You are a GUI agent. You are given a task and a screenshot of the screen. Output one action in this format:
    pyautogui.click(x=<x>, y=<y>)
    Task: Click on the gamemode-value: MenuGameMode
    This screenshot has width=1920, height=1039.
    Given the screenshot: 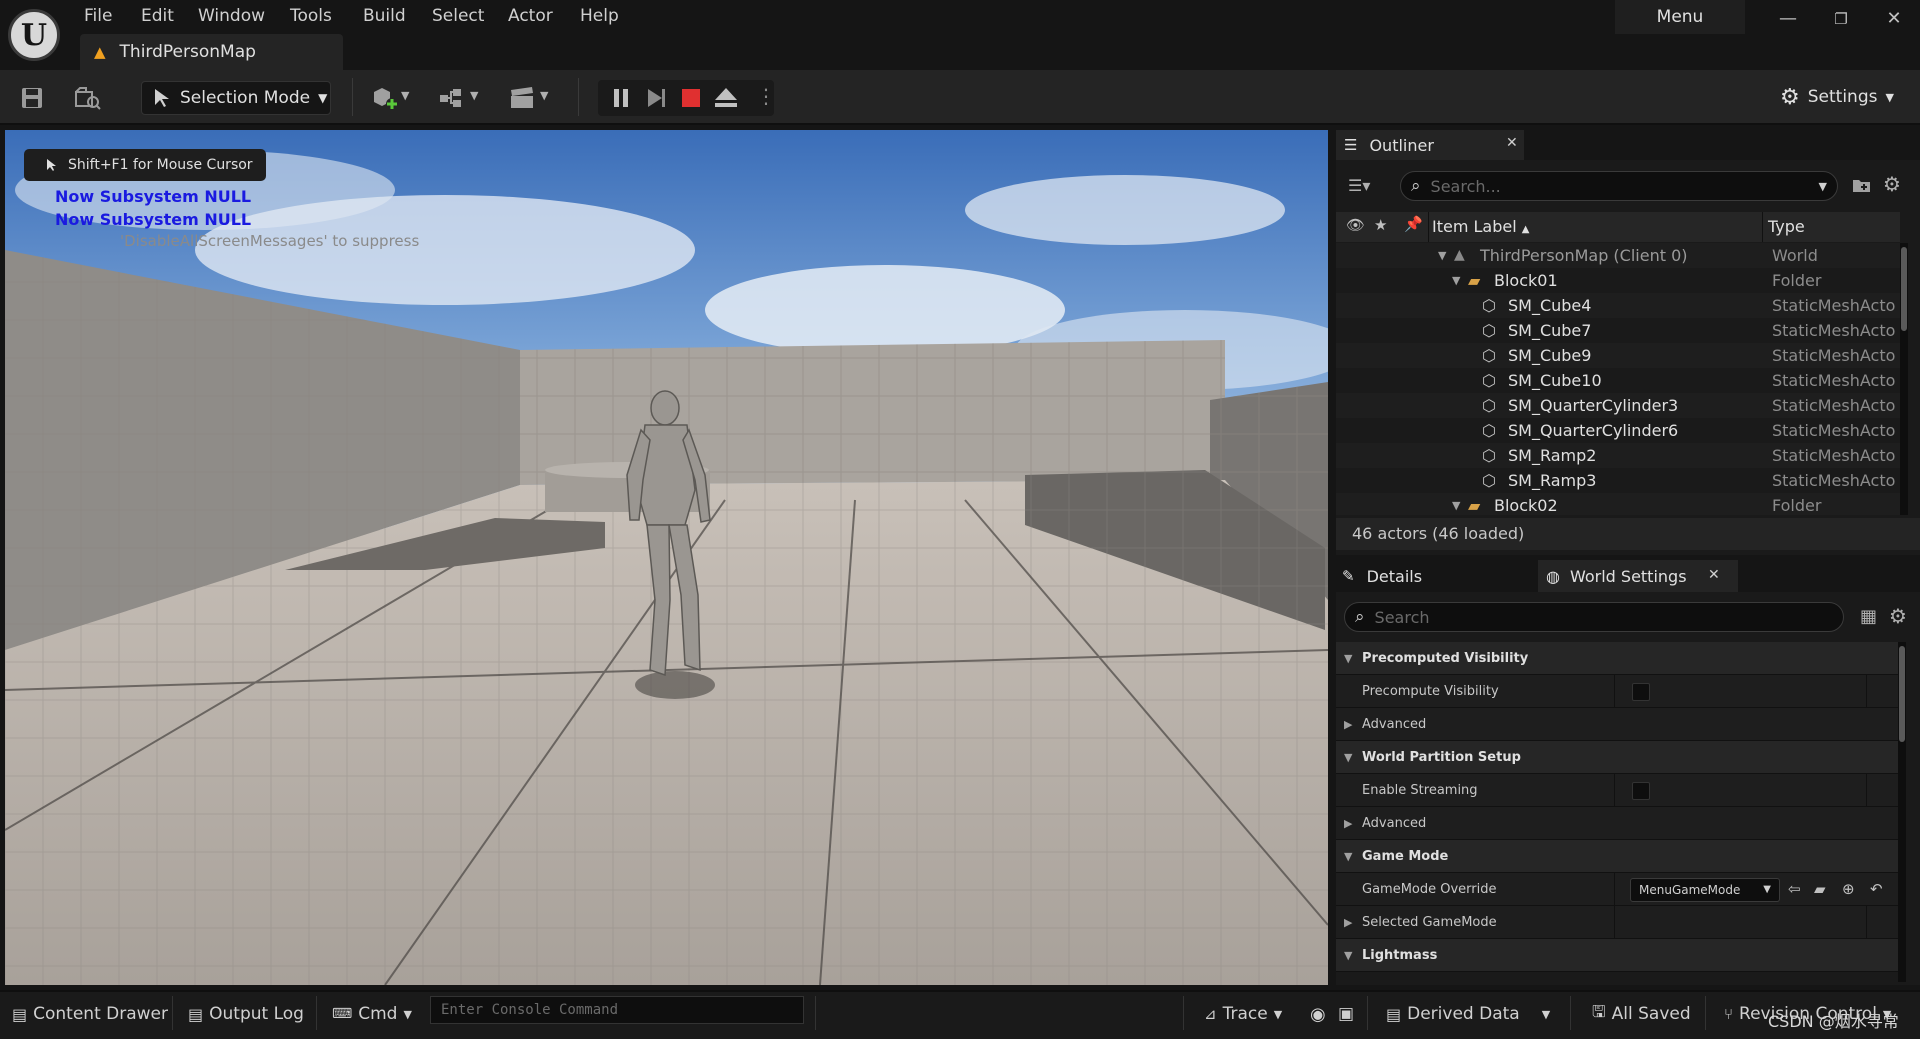 What is the action you would take?
    pyautogui.click(x=1690, y=890)
    